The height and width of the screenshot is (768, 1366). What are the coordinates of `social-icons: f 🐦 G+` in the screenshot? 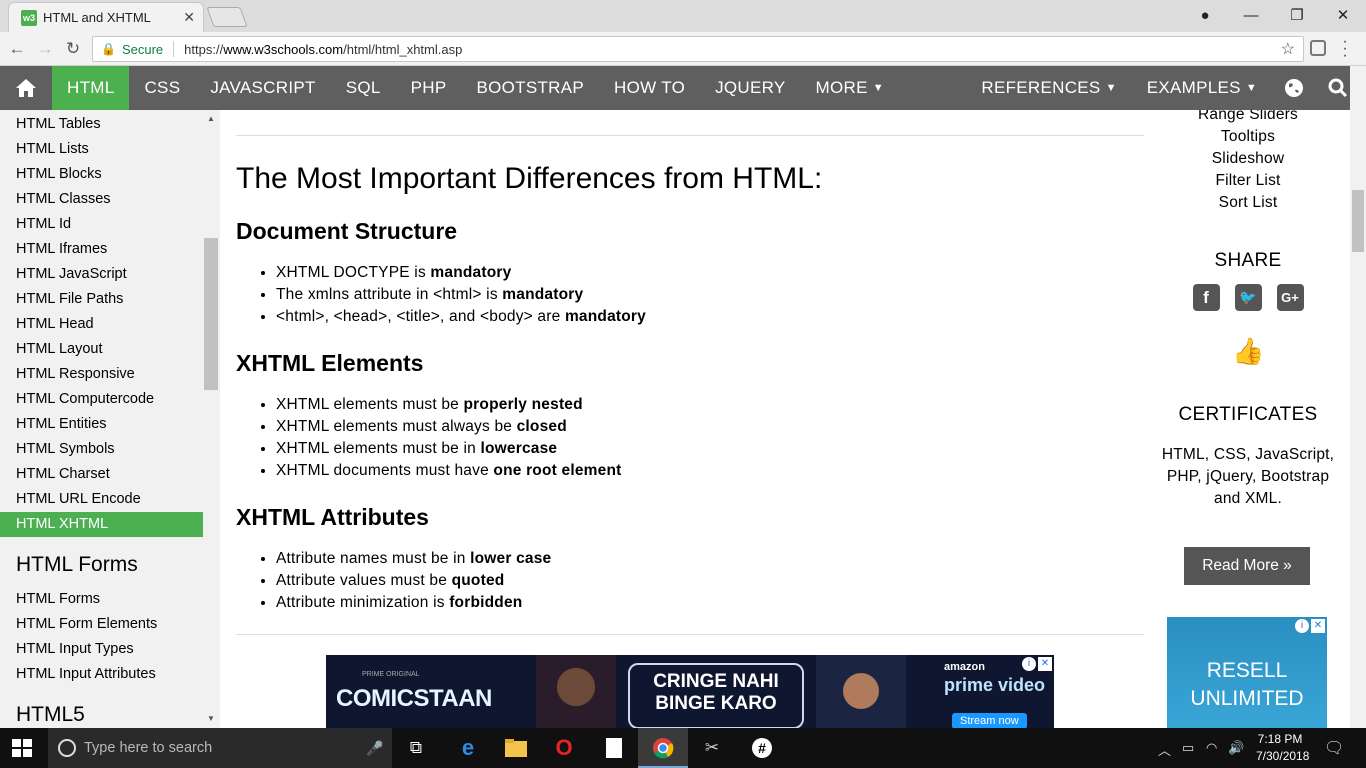 It's located at (1248, 297).